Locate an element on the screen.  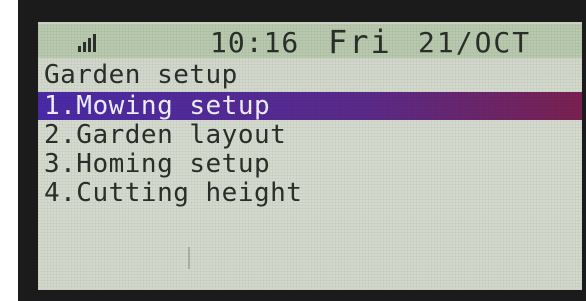
screen-scratch is located at coordinates (189, 258).